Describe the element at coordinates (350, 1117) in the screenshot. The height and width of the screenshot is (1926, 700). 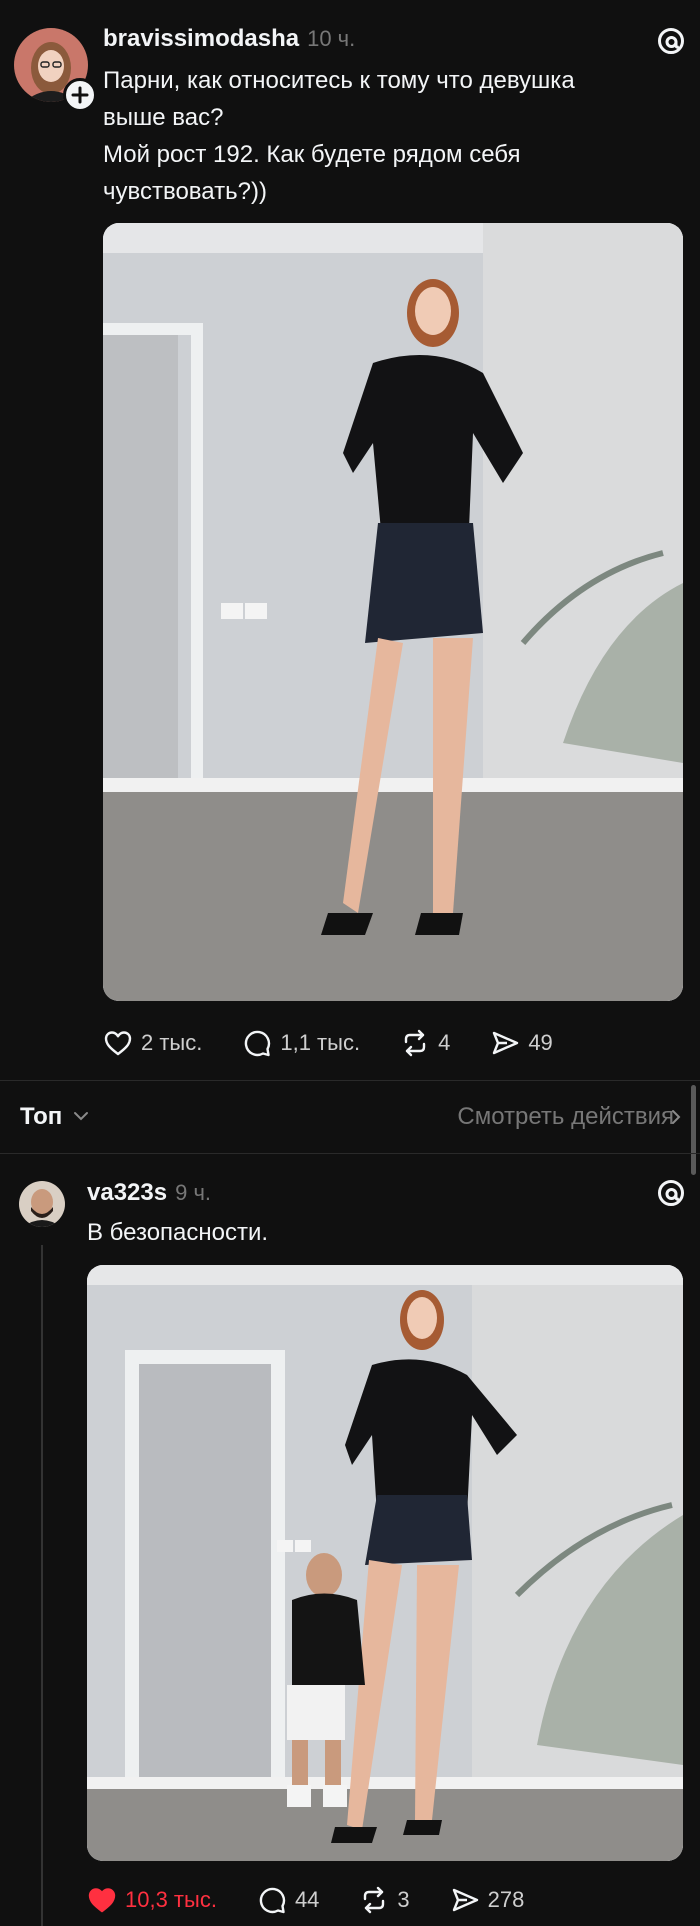
I see `replies-sort-bar: Топ Смотреть действия` at that location.